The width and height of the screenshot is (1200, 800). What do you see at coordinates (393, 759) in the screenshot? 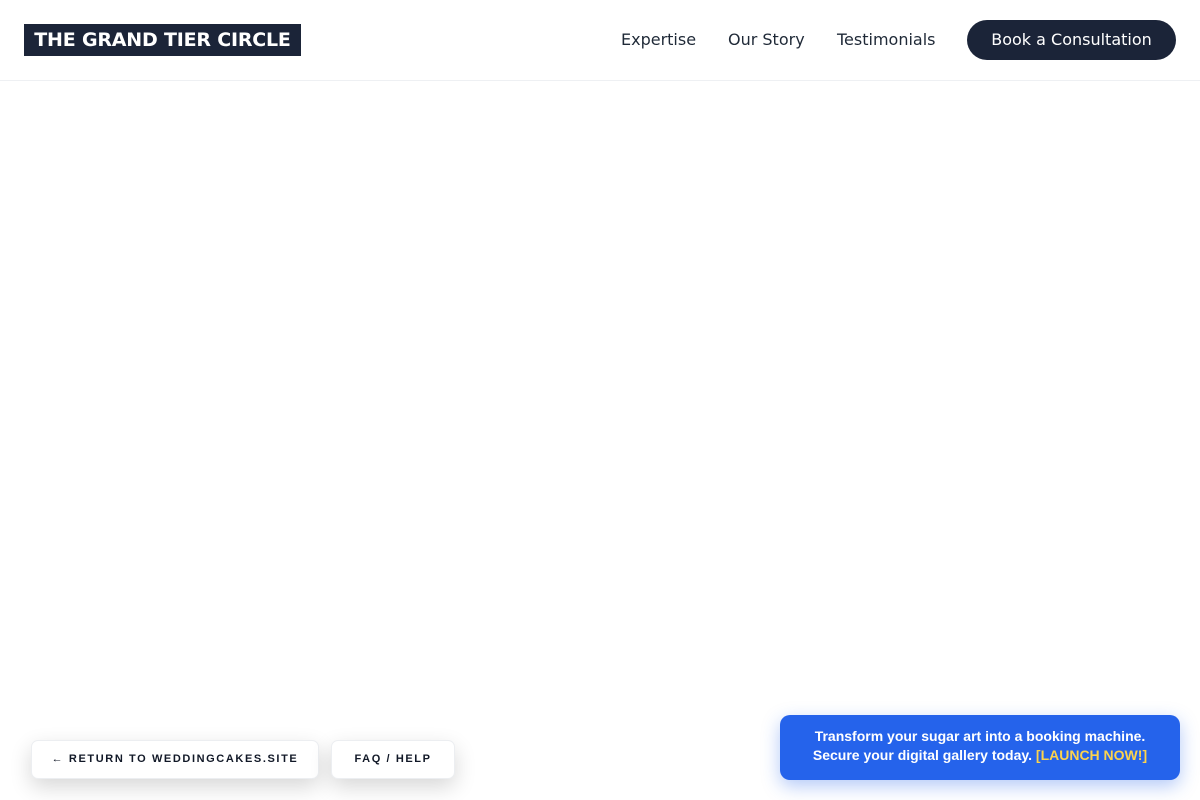
I see `faq-help-button: FAQ / HELP` at bounding box center [393, 759].